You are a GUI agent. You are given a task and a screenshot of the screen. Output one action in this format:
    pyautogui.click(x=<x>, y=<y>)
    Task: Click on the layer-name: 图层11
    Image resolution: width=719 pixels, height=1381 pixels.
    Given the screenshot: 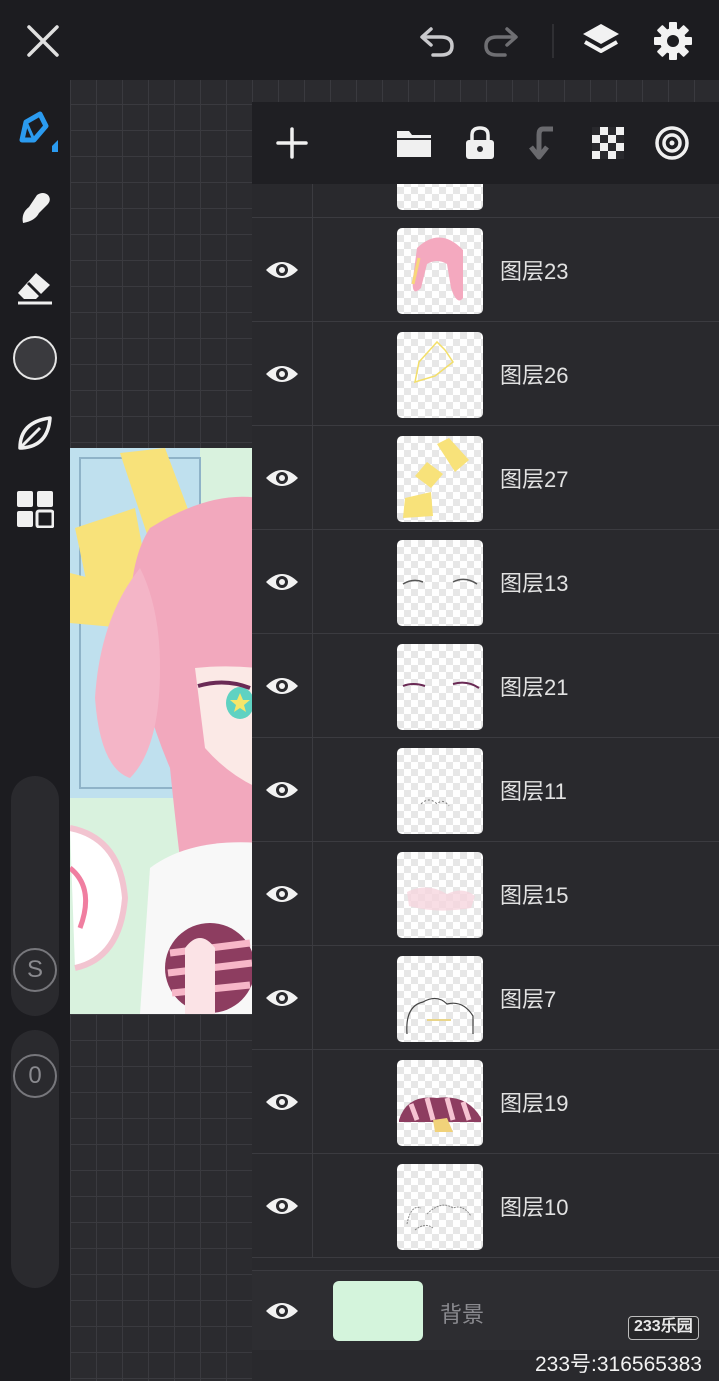 What is the action you would take?
    pyautogui.click(x=533, y=791)
    